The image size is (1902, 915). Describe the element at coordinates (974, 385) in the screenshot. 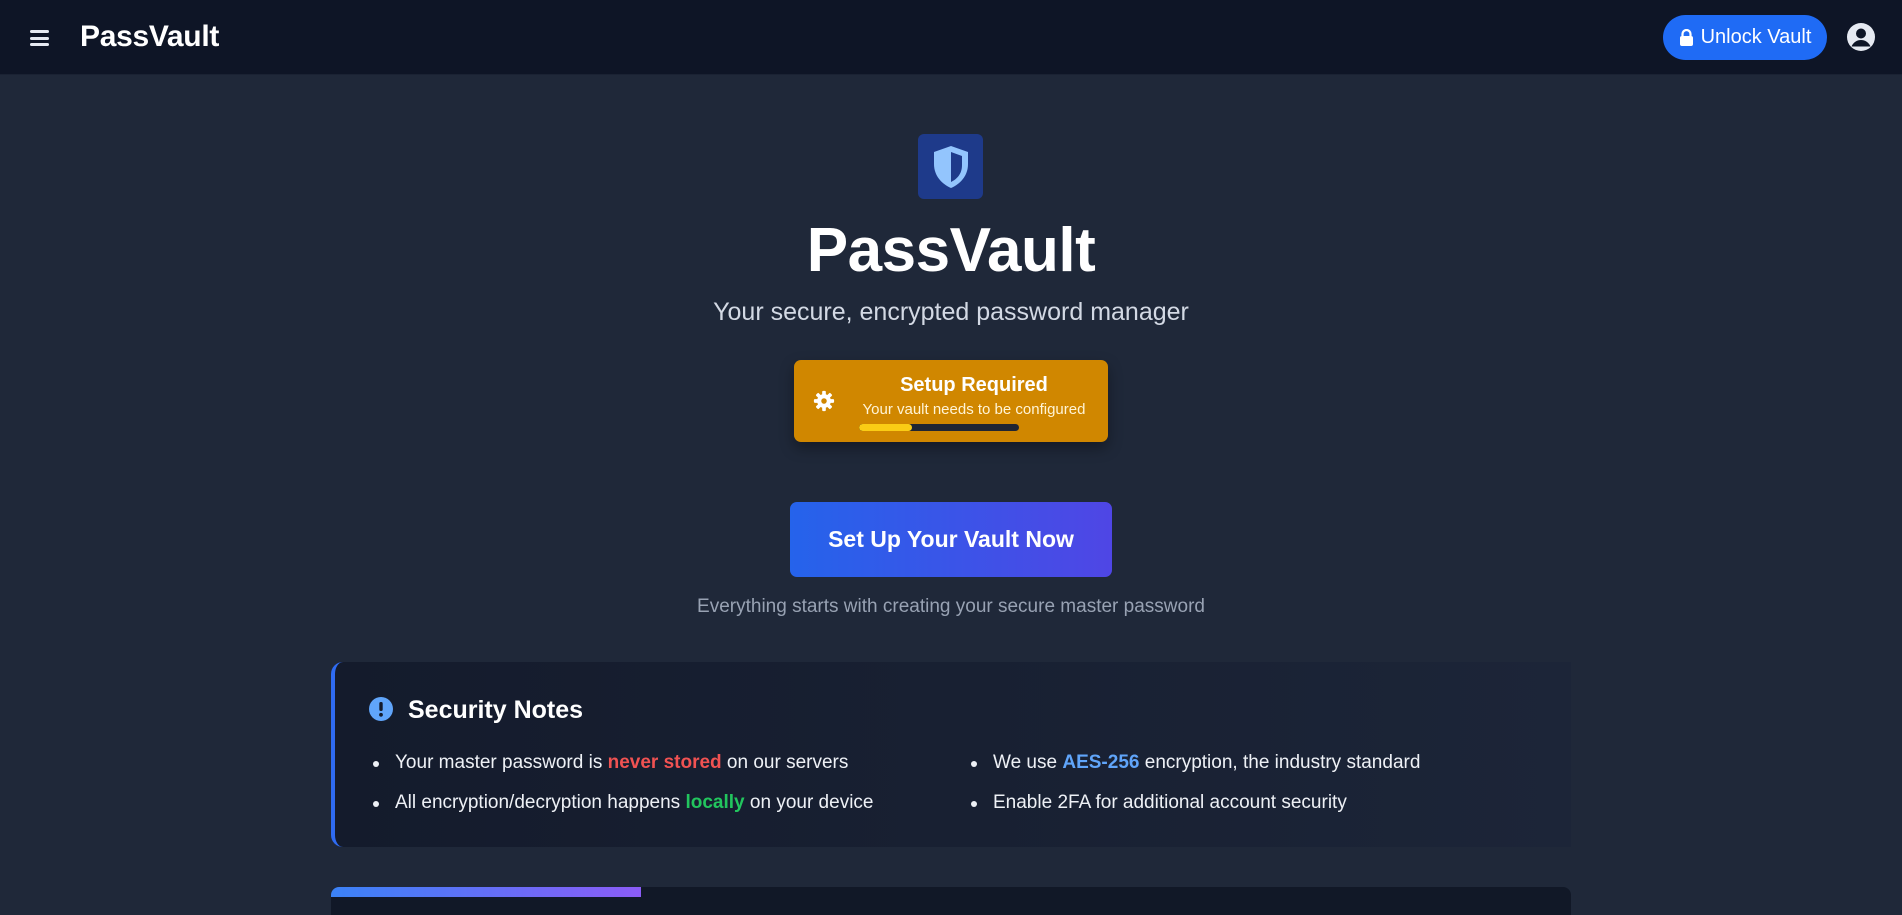

I see `setup-title: Setup Required` at that location.